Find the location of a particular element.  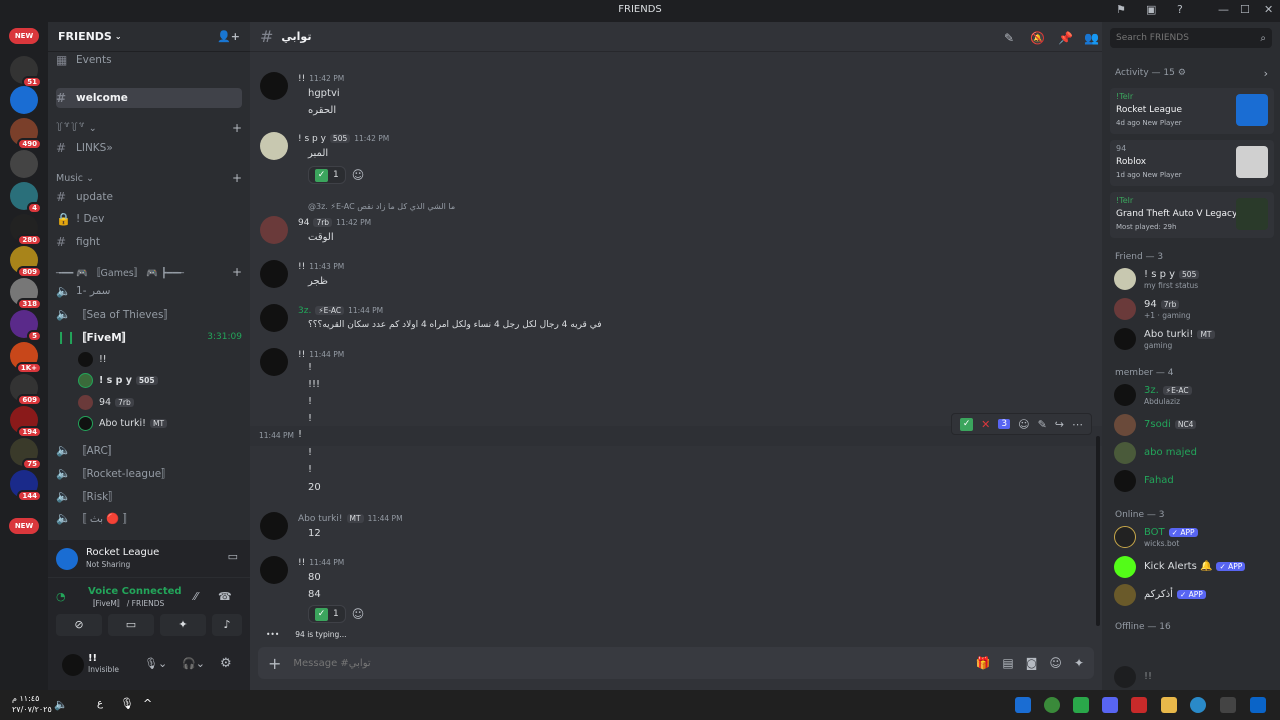

server-icon: 1K+ is located at coordinates (26, 358).